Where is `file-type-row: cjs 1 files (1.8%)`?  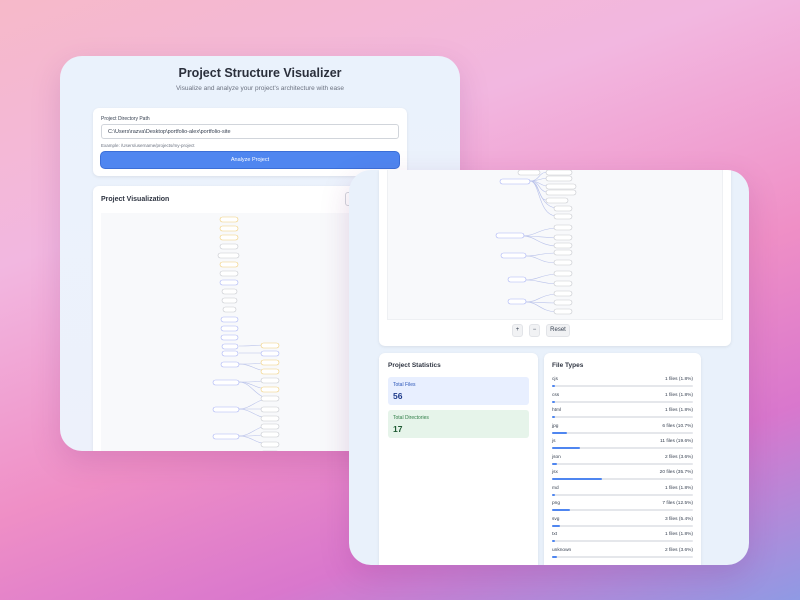
file-type-row: cjs 1 files (1.8%) is located at coordinates (622, 384).